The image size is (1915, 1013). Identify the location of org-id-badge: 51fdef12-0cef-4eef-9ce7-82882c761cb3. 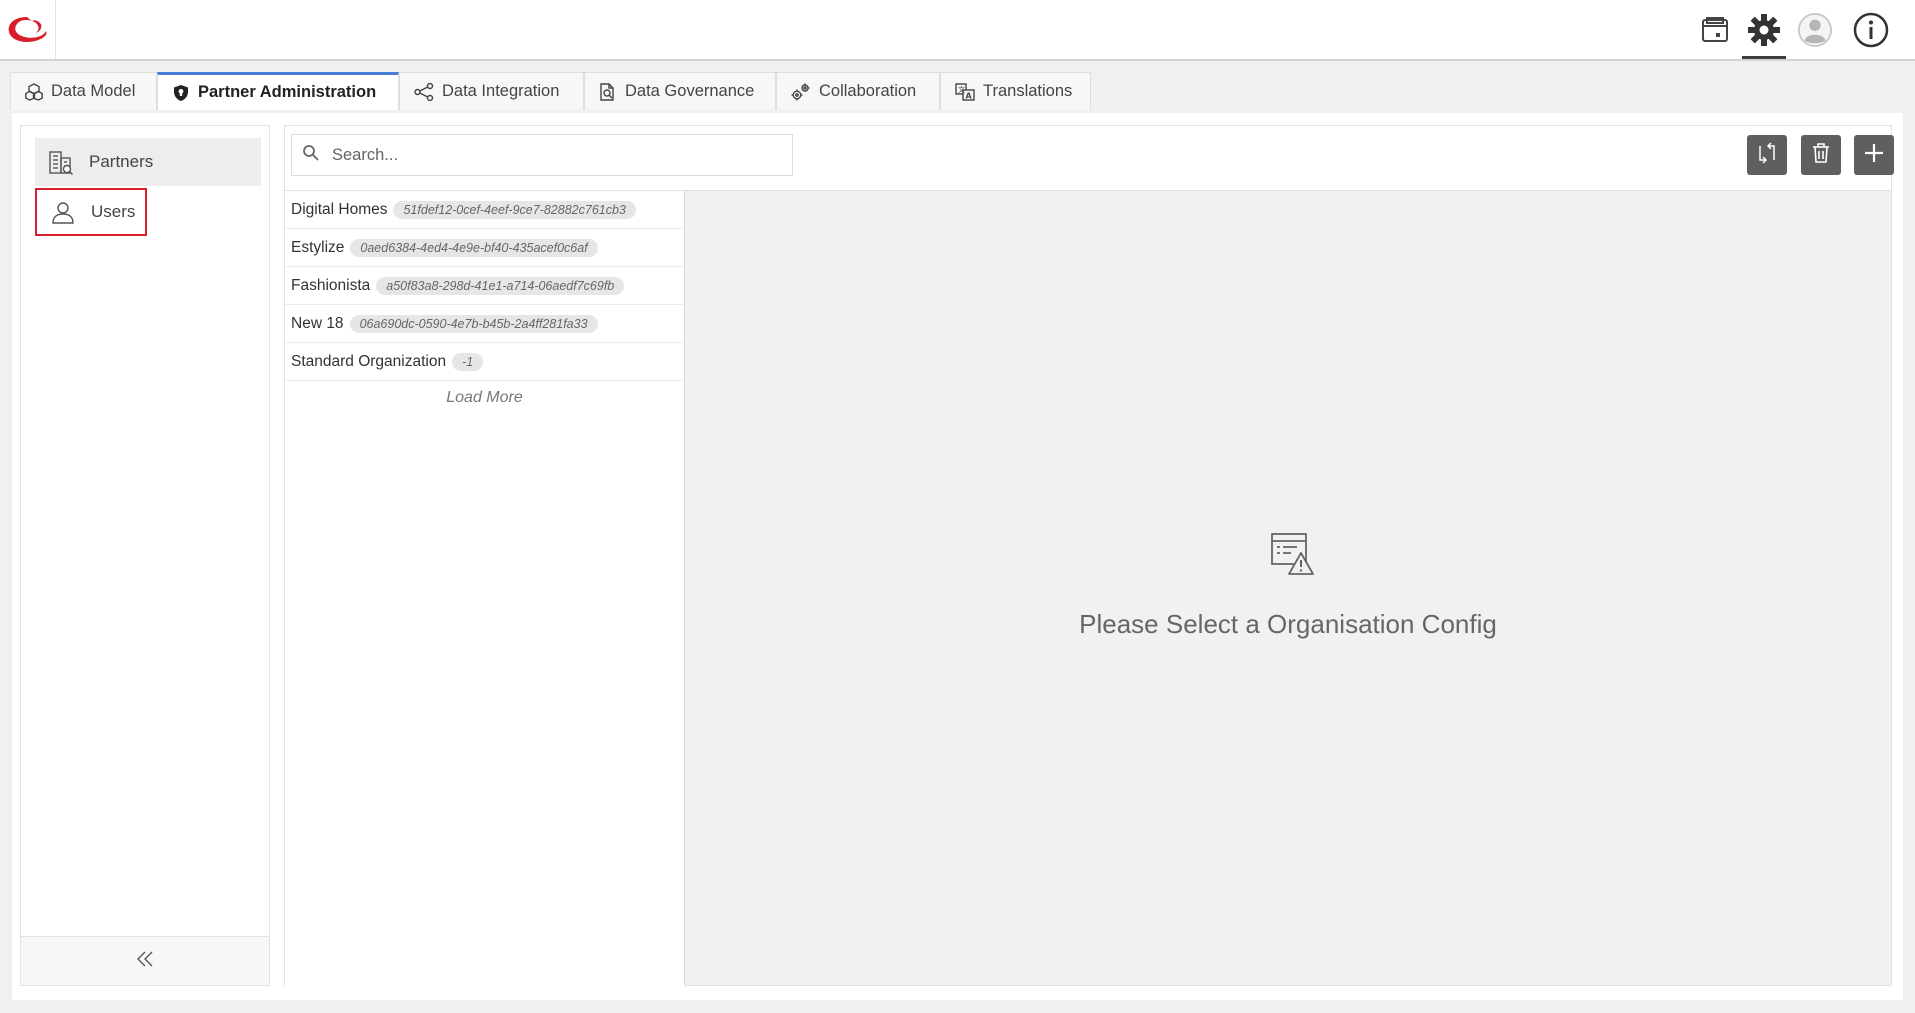
(514, 209).